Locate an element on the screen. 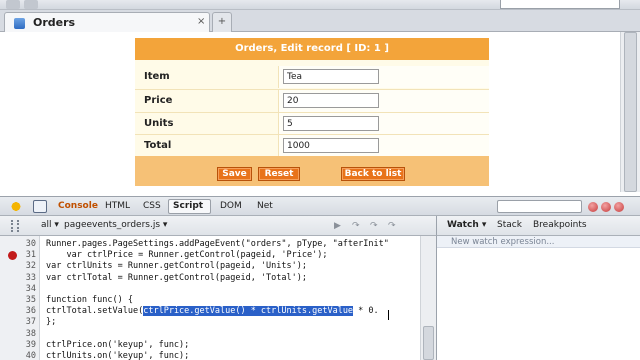  step-over-icon: ↷ is located at coordinates (375, 226).